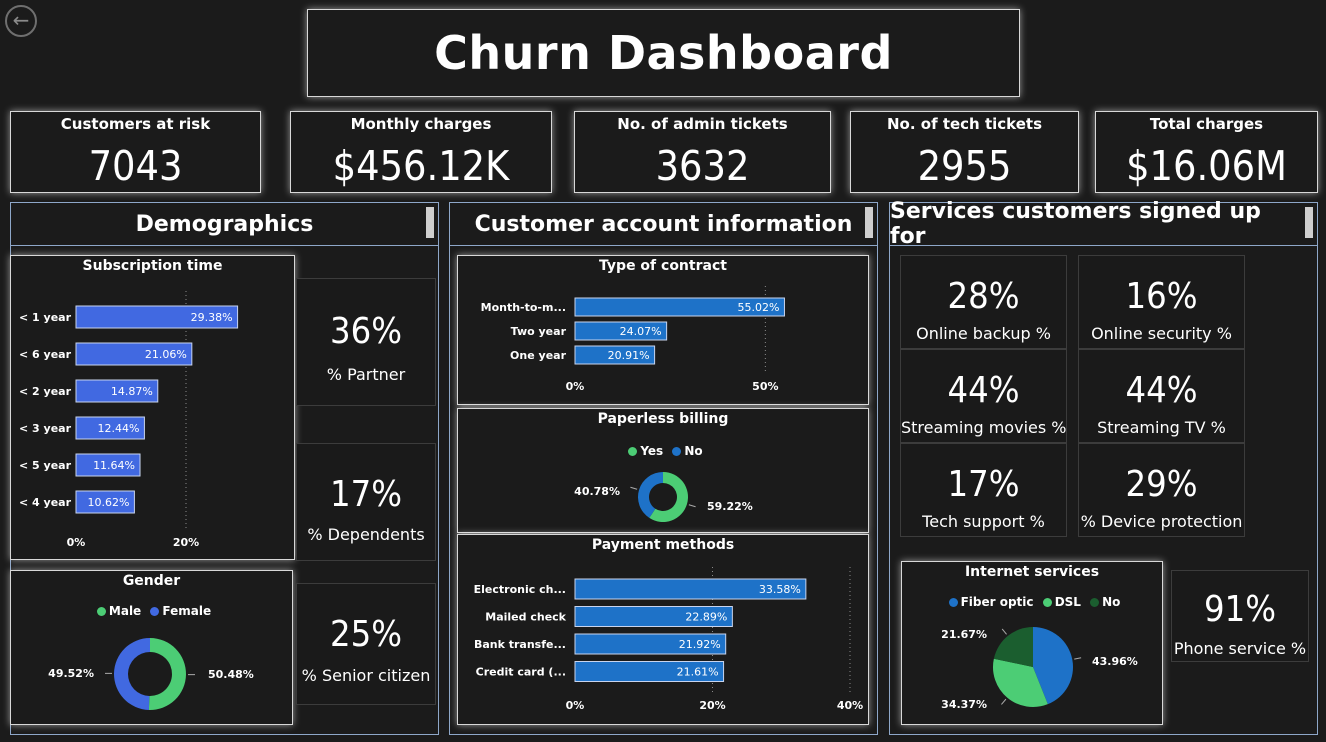 The image size is (1326, 742). What do you see at coordinates (964, 634) in the screenshot?
I see `data-label: 21.67%` at bounding box center [964, 634].